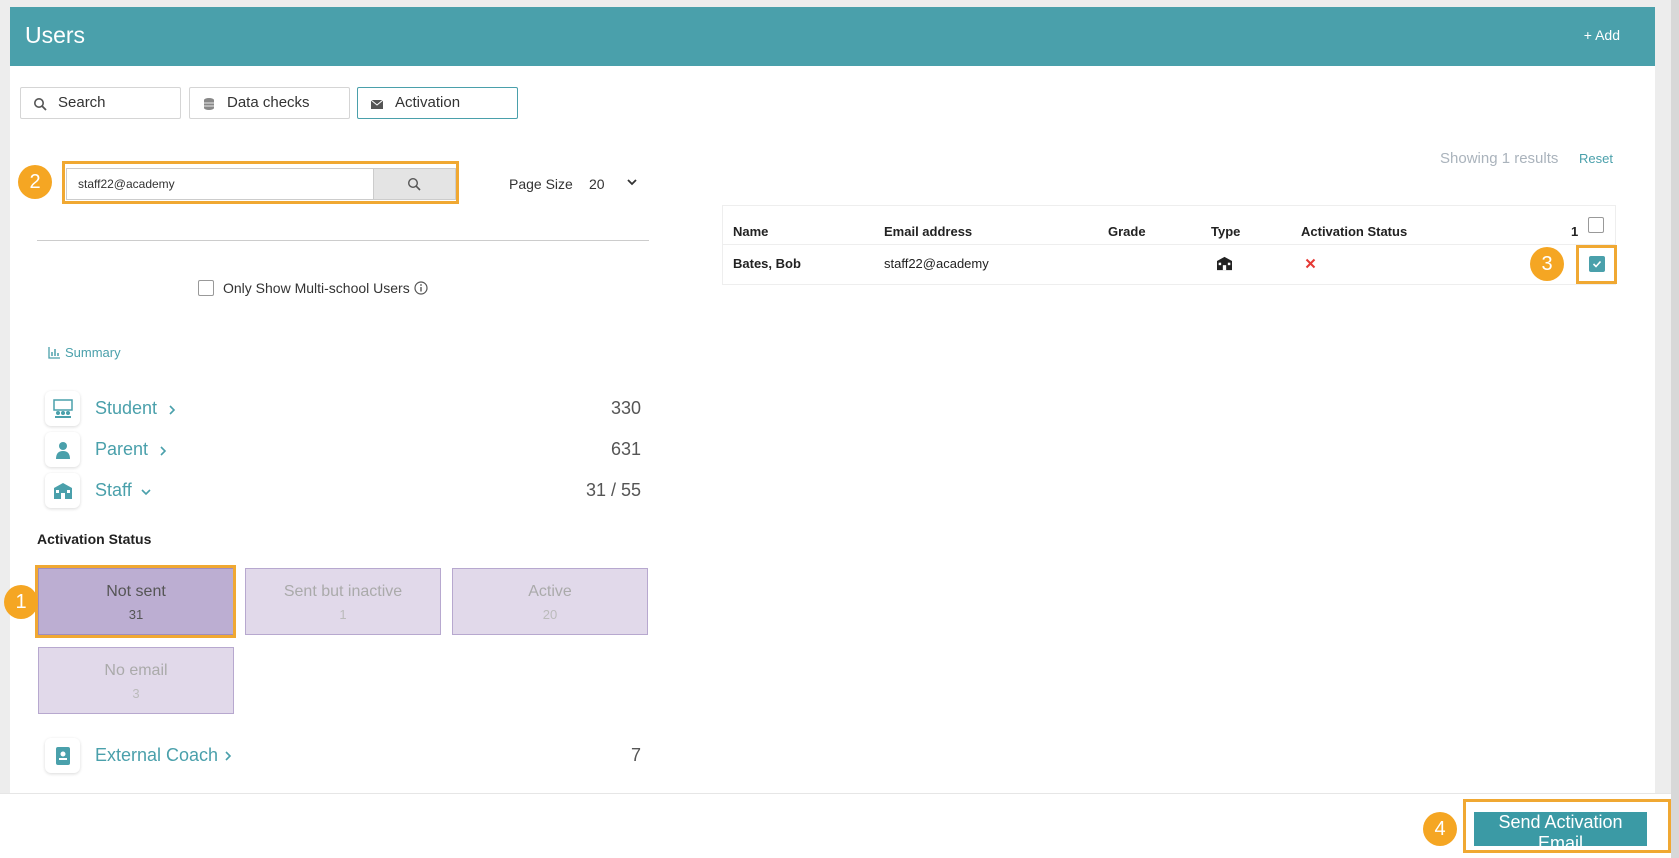 The image size is (1679, 858). I want to click on parent-category-icon, so click(62, 449).